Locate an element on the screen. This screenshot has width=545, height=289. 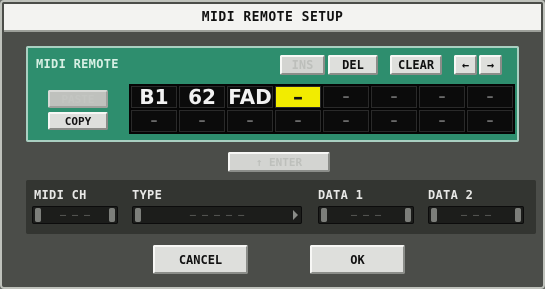
data2-value: – – – is located at coordinates (476, 215).